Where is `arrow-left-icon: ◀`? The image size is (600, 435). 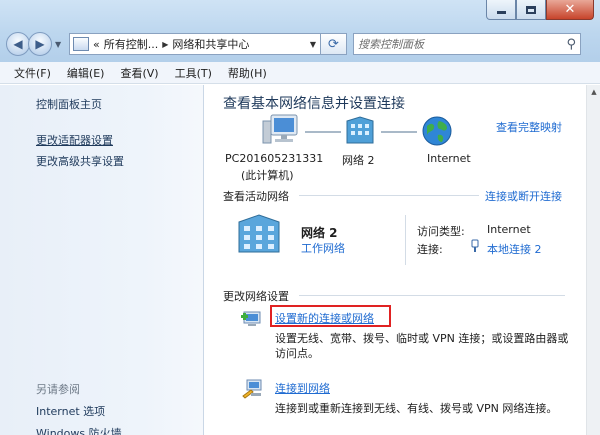
arrow-left-icon: ◀ is located at coordinates (18, 44).